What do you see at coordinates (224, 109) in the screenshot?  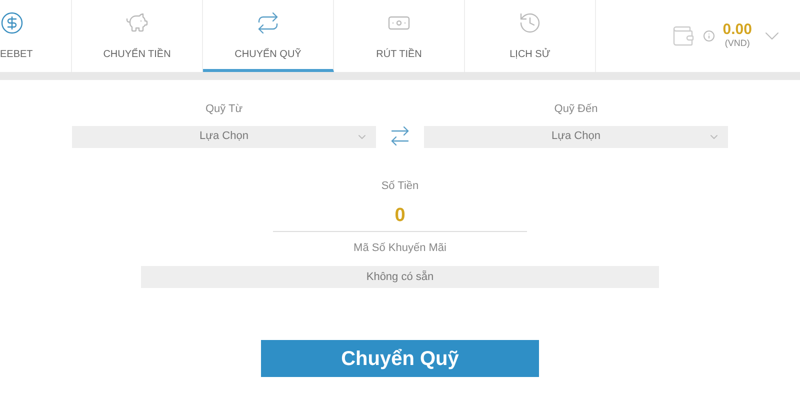 I see `field-label: Quỹ Từ` at bounding box center [224, 109].